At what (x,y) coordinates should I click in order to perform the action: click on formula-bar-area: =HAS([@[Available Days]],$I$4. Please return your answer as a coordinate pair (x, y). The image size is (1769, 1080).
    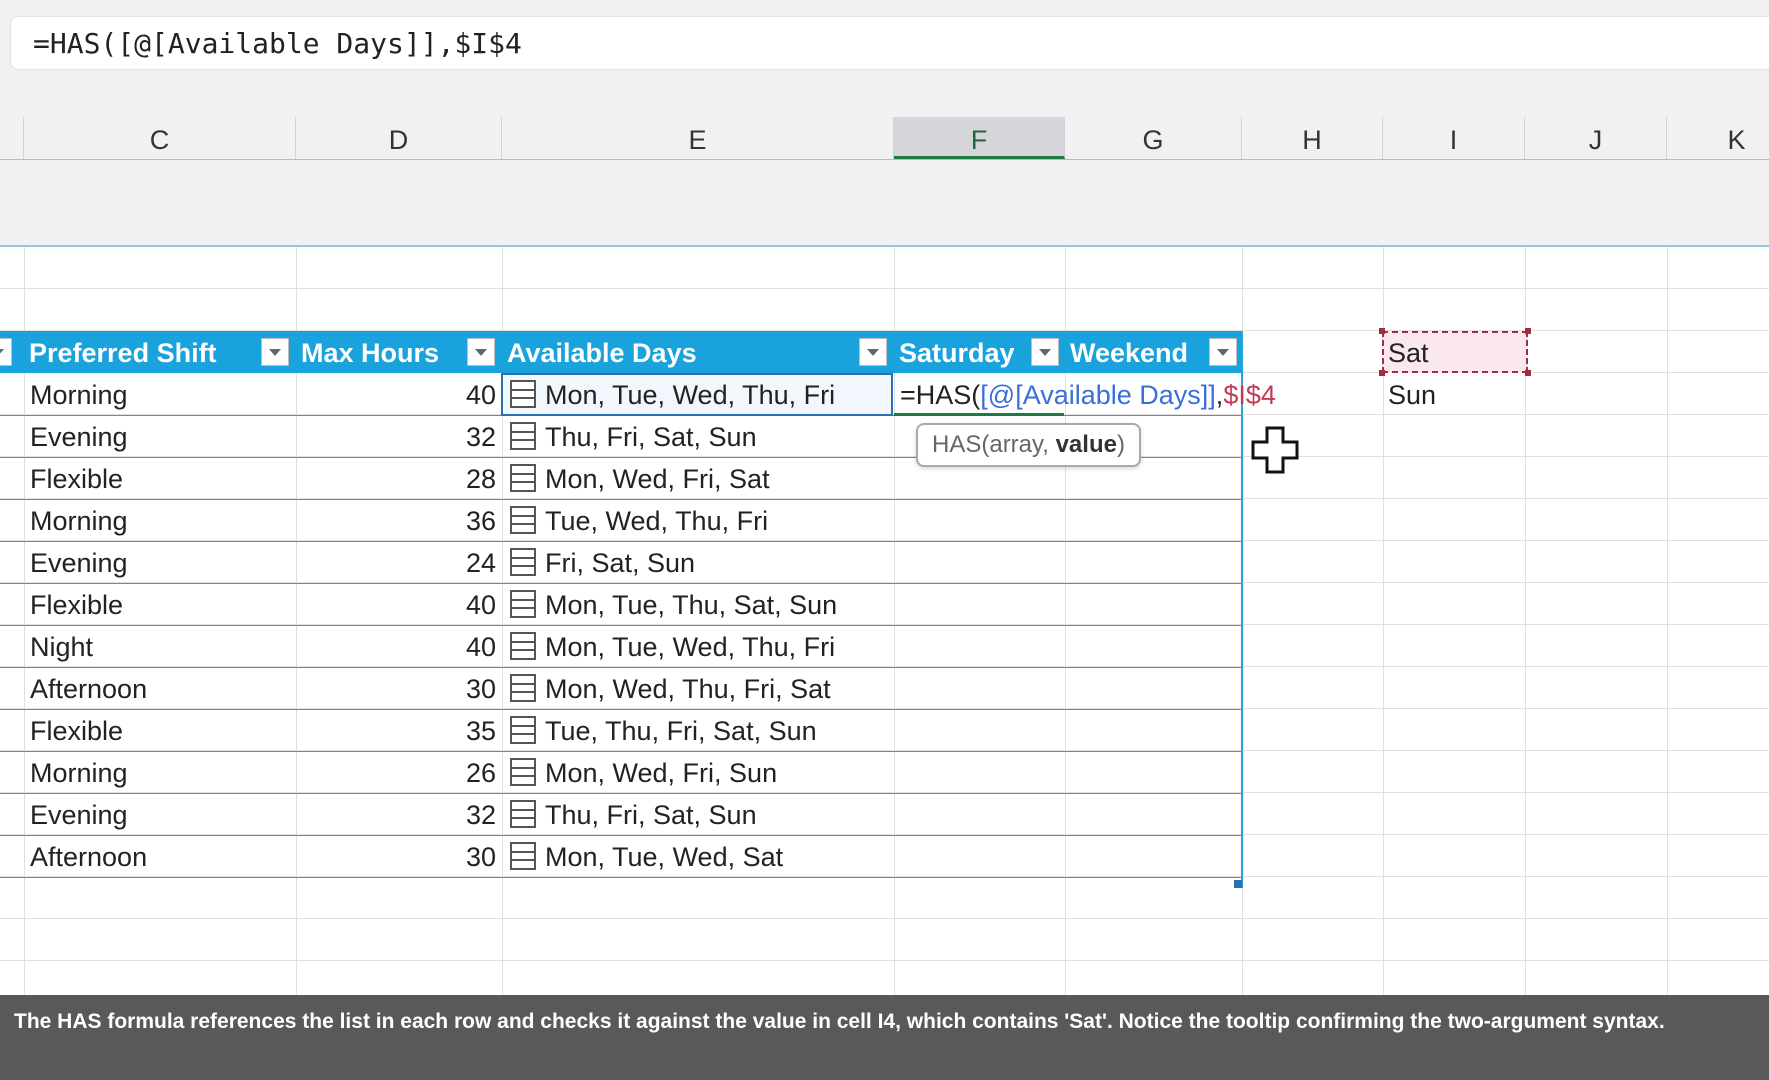
    Looking at the image, I should click on (884, 42).